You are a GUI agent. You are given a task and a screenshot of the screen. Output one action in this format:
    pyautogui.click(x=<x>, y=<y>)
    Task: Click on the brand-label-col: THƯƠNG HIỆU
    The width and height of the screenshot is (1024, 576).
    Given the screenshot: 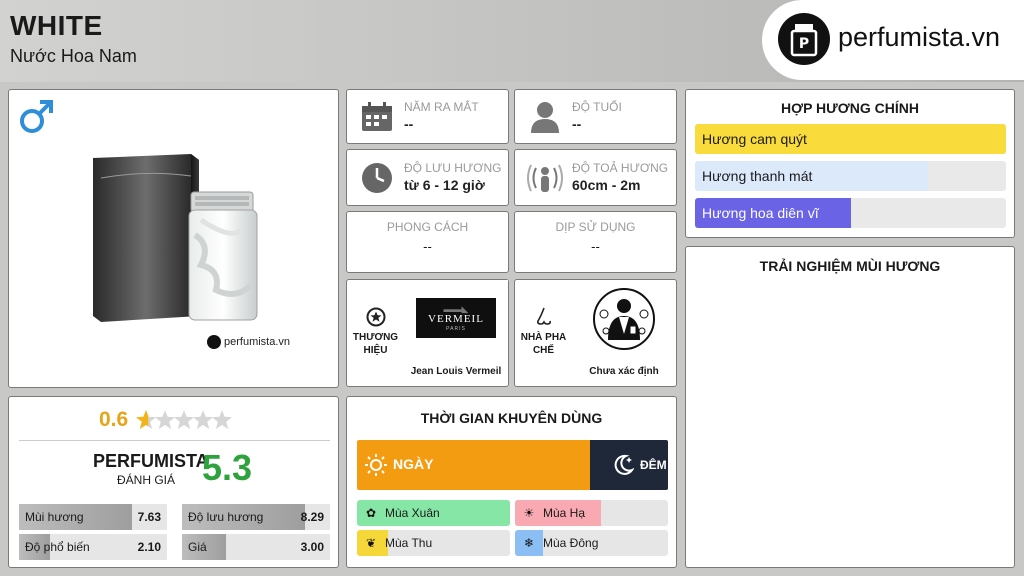 What is the action you would take?
    pyautogui.click(x=375, y=333)
    